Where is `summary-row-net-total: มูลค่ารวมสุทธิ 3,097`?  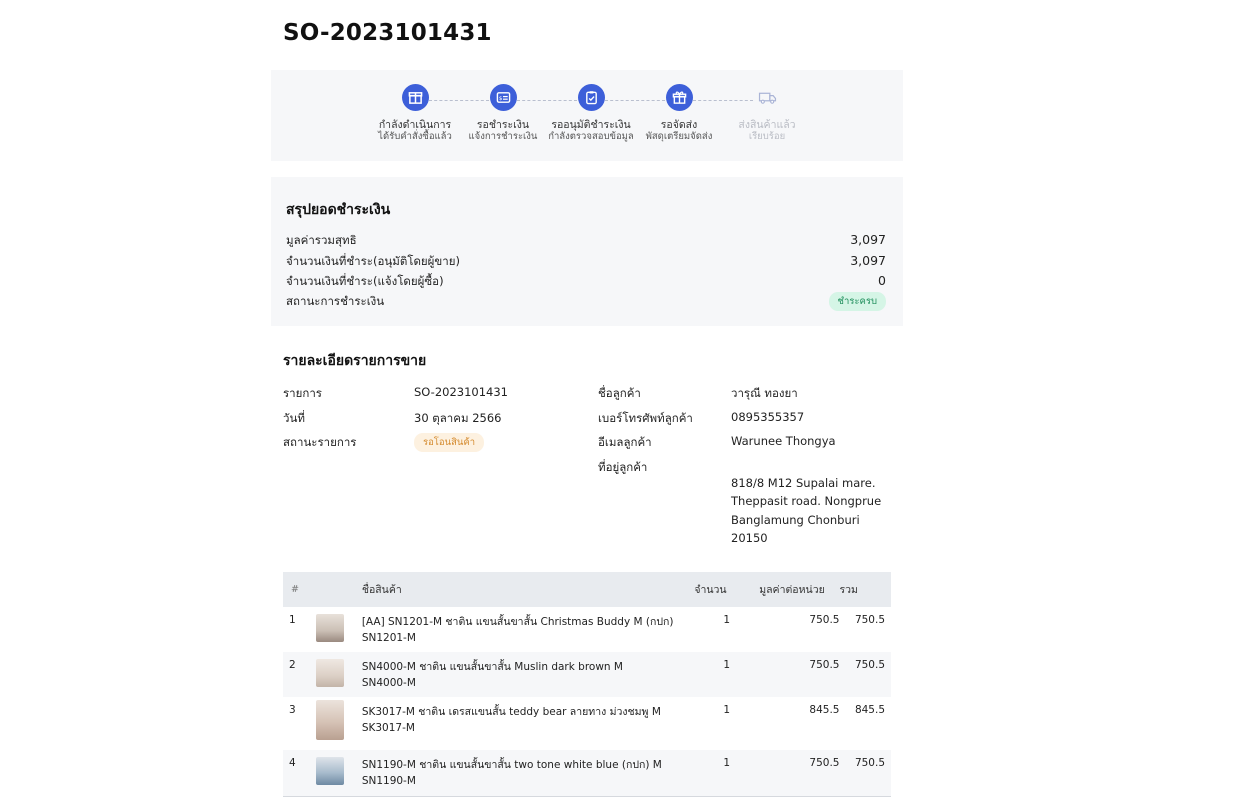 summary-row-net-total: มูลค่ารวมสุทธิ 3,097 is located at coordinates (586, 241).